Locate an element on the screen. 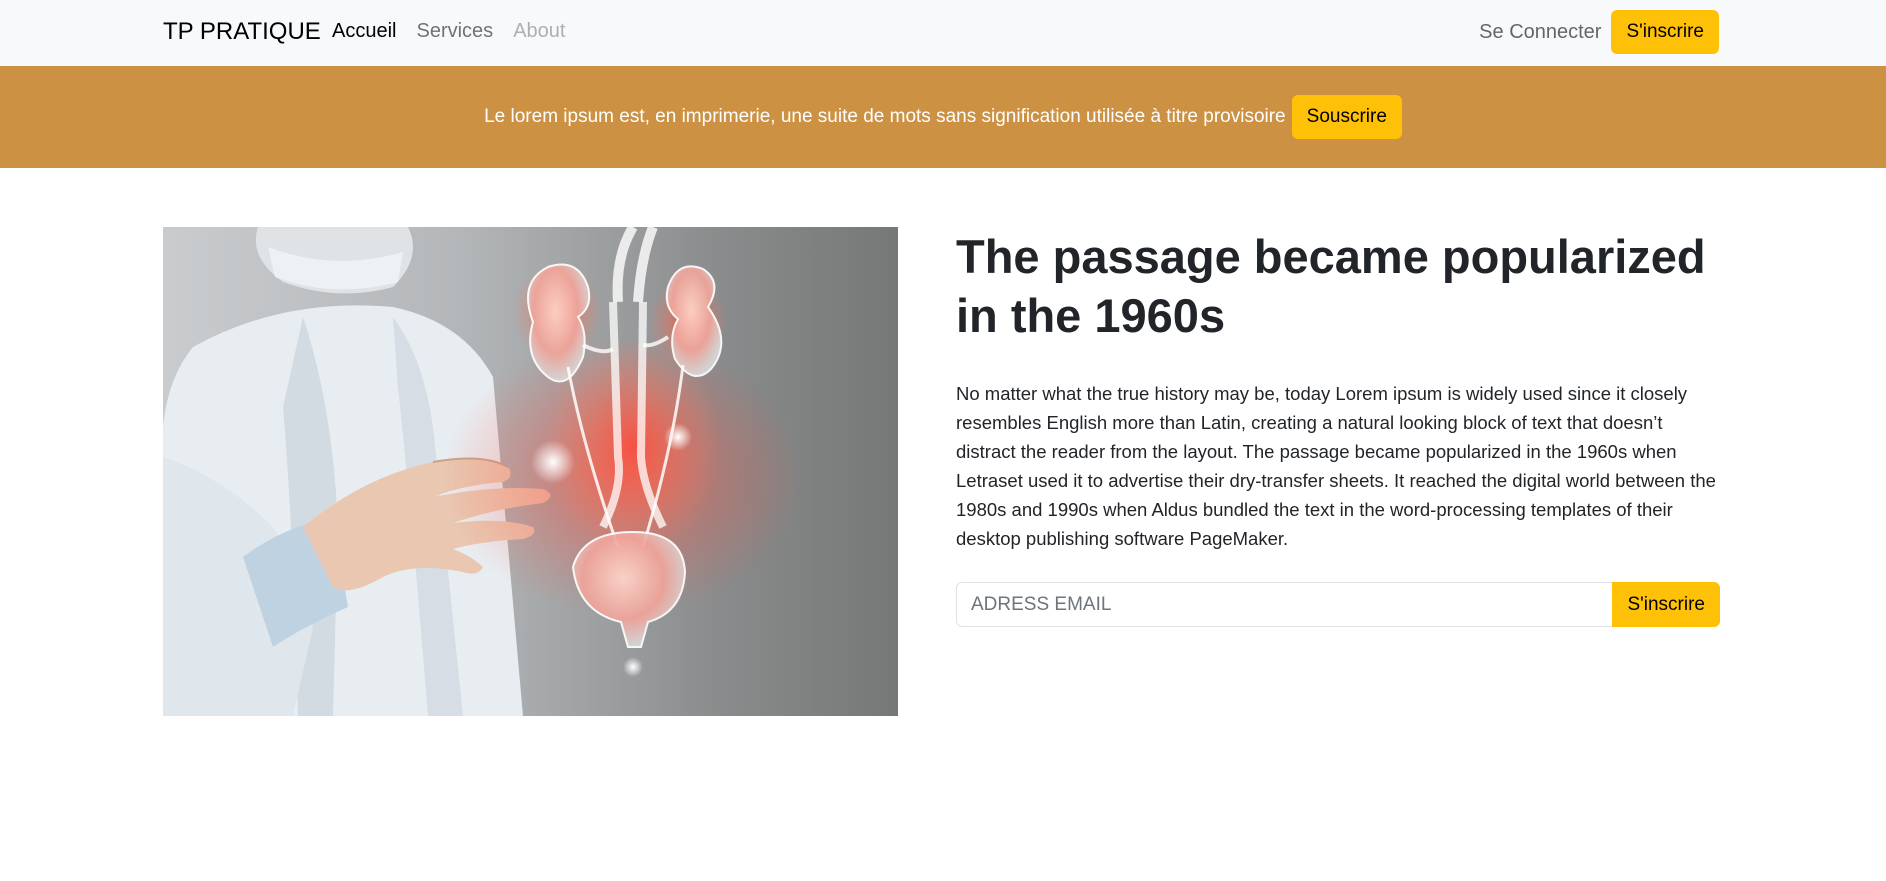 This screenshot has height=881, width=1886. brand-logo: TP PRATIQUE is located at coordinates (242, 32).